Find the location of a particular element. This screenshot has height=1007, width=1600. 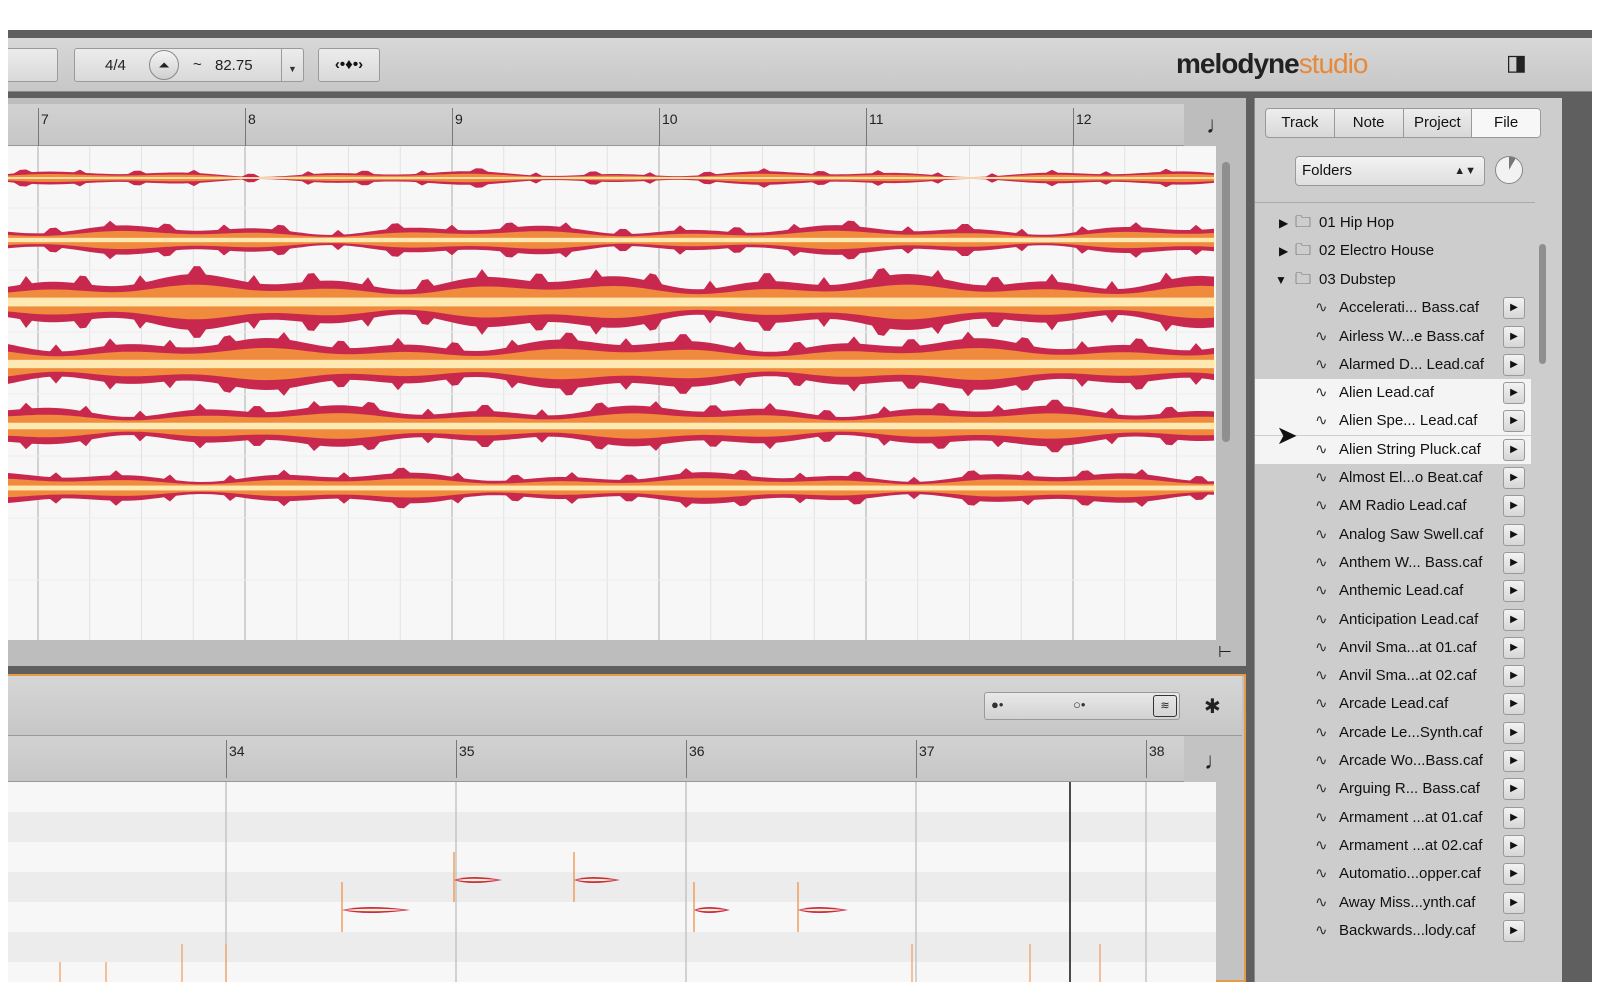

lower-bar-ruler: 34 35 36 37 38 is located at coordinates (596, 759).